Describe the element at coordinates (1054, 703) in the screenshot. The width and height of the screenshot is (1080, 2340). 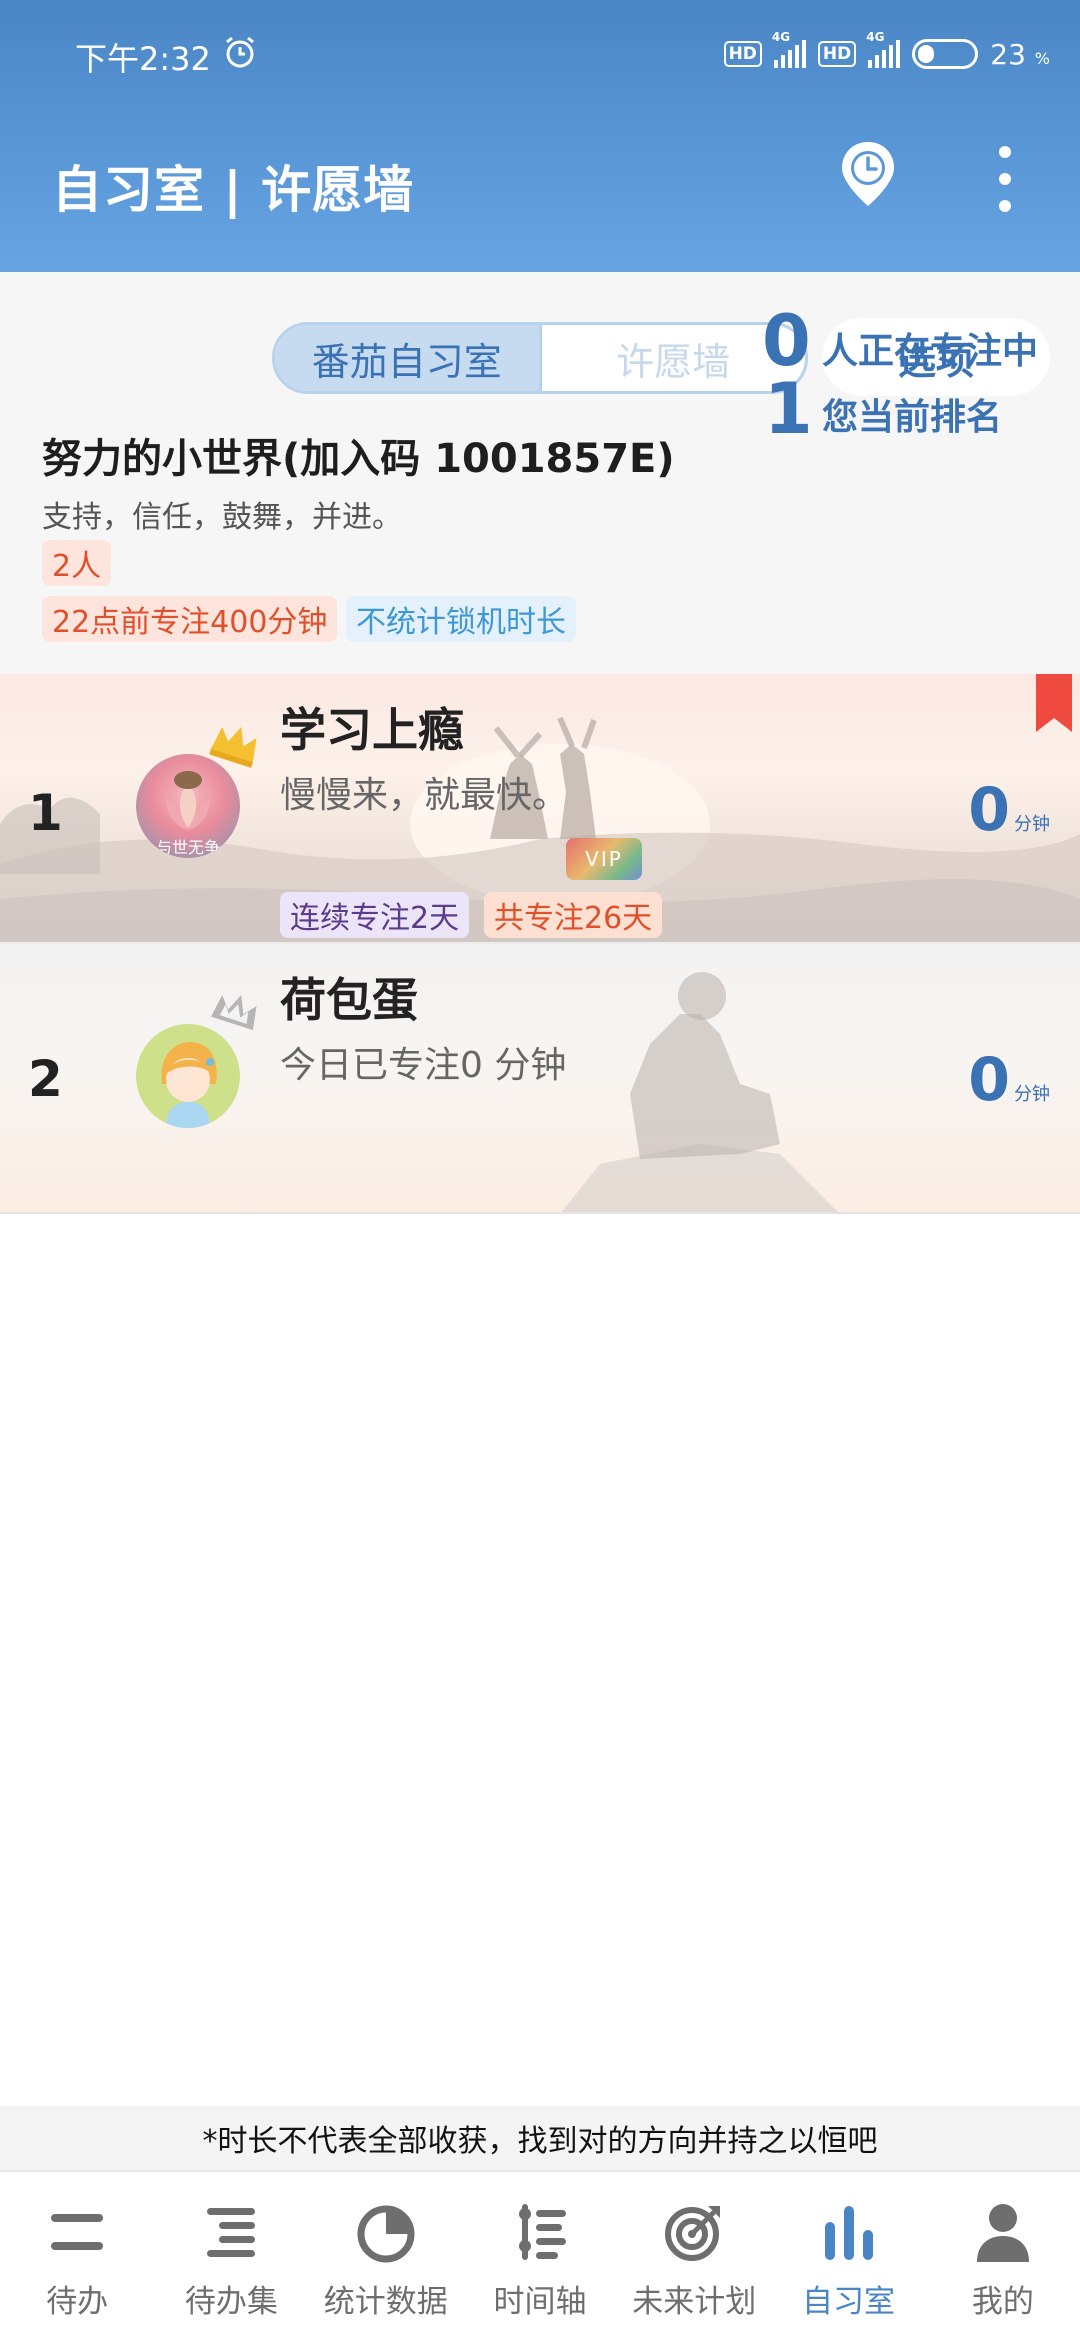
I see `bookmark-icon` at that location.